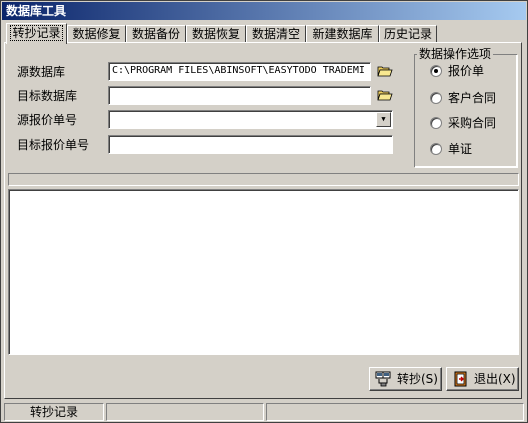 The width and height of the screenshot is (528, 423). What do you see at coordinates (472, 98) in the screenshot?
I see `radio-customer-contract-label: 客户合同` at bounding box center [472, 98].